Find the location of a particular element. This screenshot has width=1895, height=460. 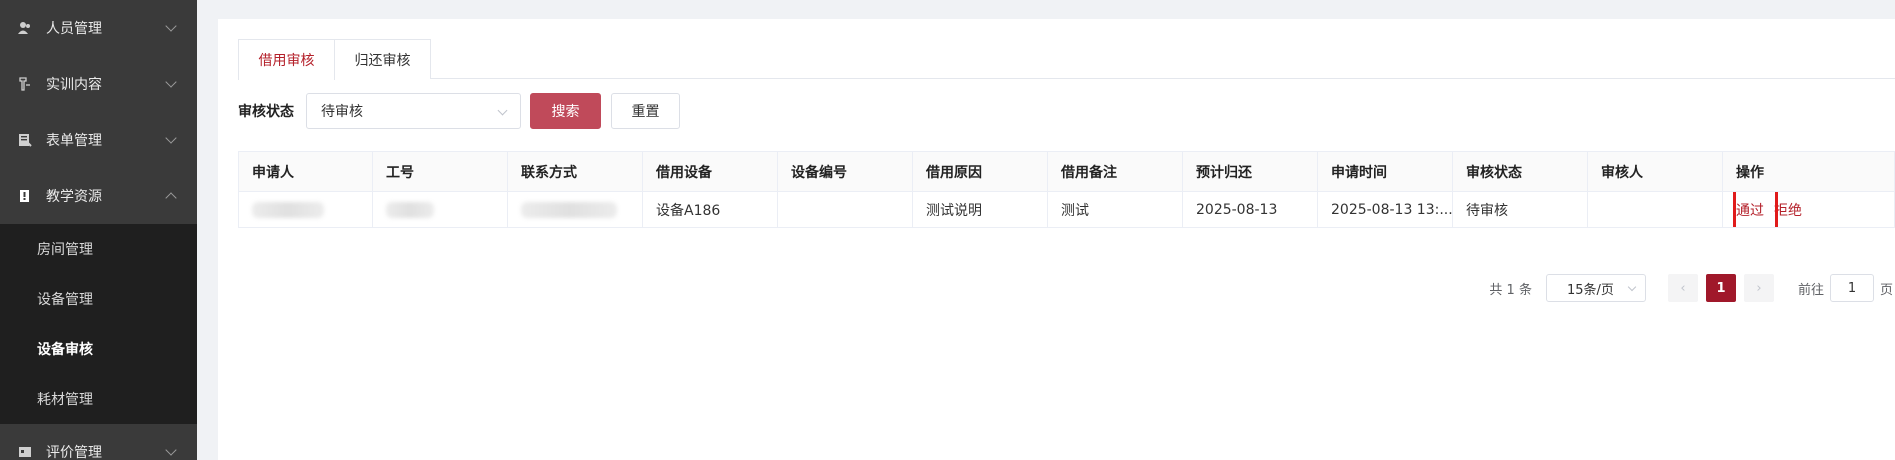

sidebar-item-evaluation: 评价管理 is located at coordinates (98, 442).